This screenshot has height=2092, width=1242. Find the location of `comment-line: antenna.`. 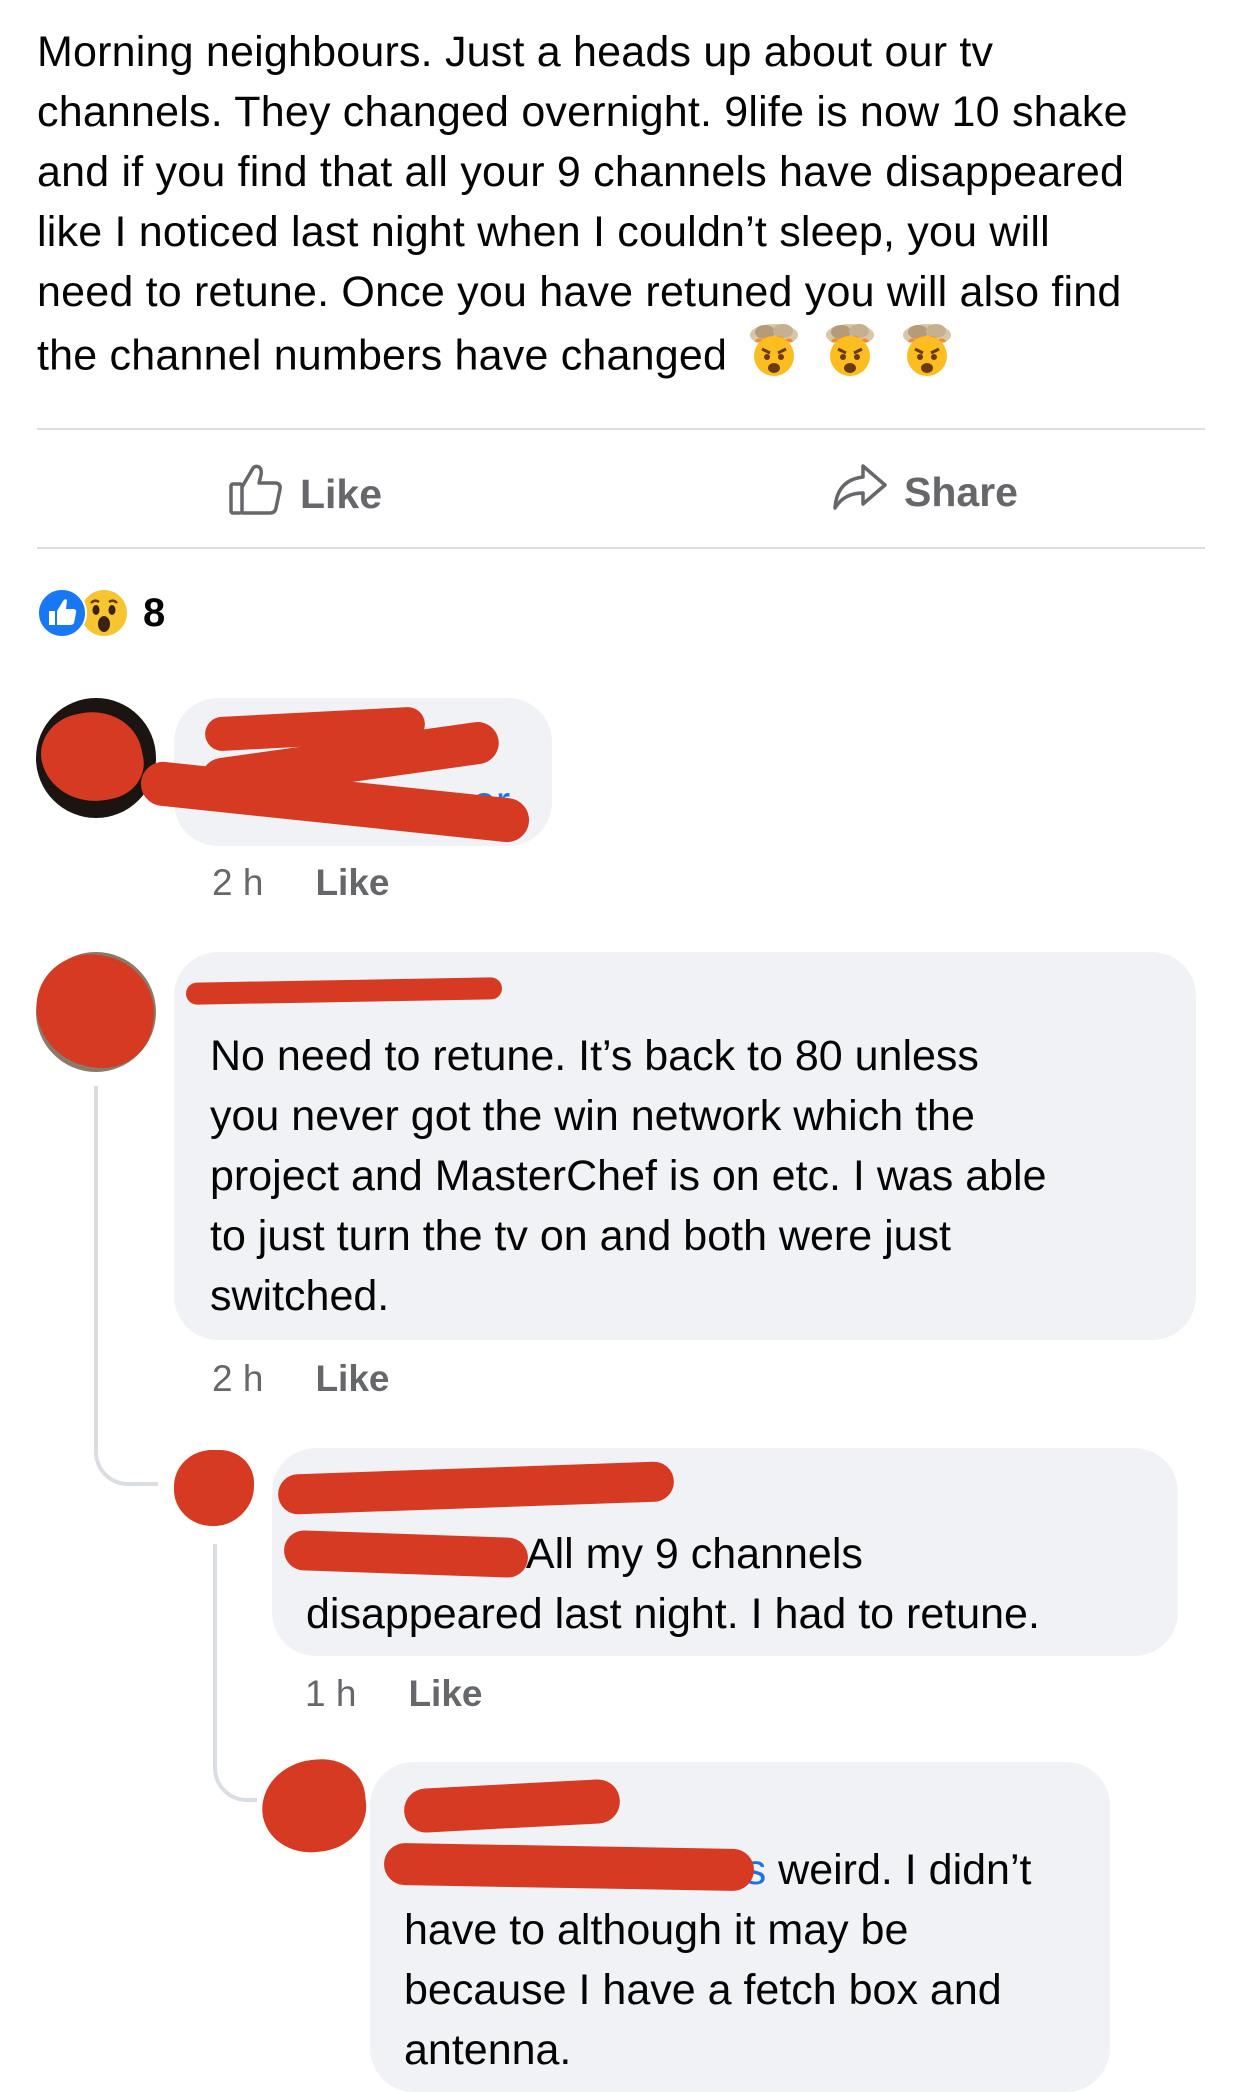

comment-line: antenna. is located at coordinates (488, 2050).